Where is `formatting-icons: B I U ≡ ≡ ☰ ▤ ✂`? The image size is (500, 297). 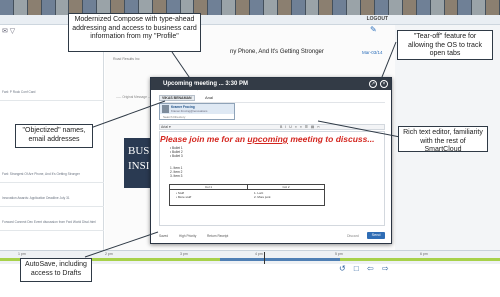
formatting-icons: B I U ≡ ≡ ☰ ▤ ✂ is located at coordinates (300, 127).